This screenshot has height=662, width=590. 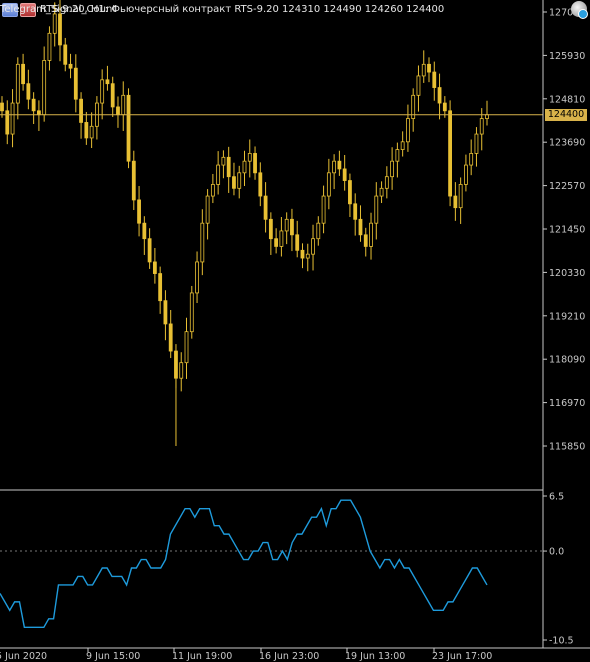 What do you see at coordinates (375, 656) in the screenshot?
I see `time-tick-label: 19 Jun 13:00` at bounding box center [375, 656].